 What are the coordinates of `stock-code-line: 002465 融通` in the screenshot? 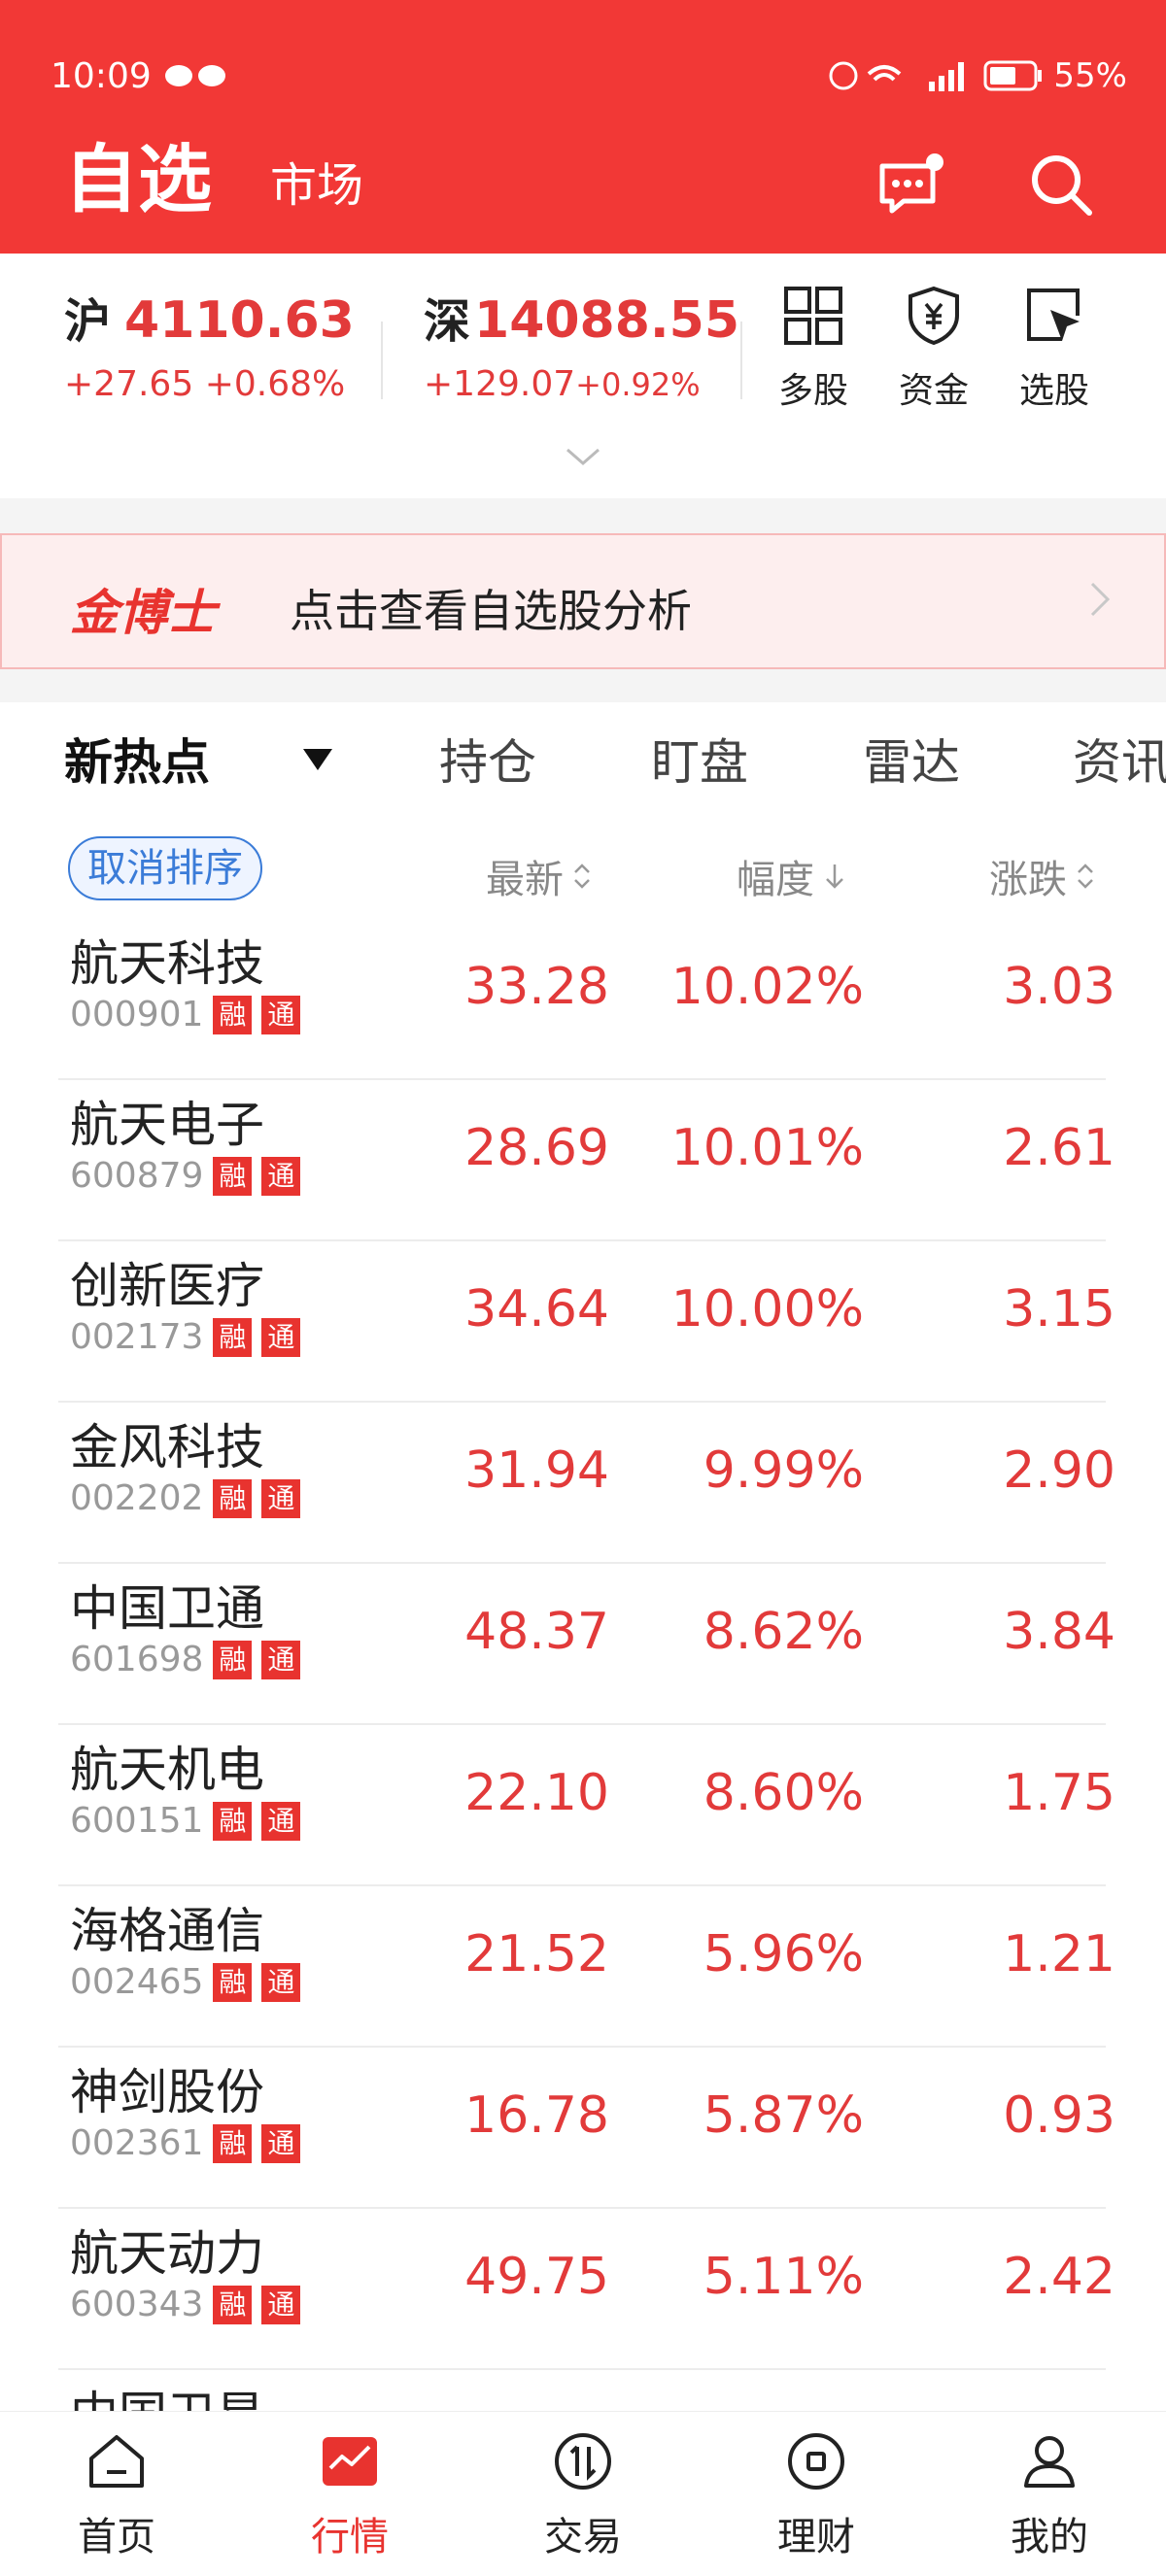 It's located at (185, 1982).